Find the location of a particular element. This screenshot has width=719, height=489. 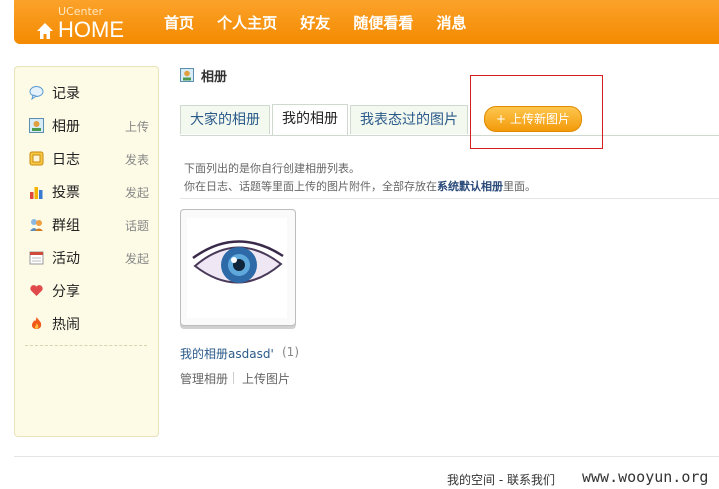

speech-bubble-icon is located at coordinates (36, 93).